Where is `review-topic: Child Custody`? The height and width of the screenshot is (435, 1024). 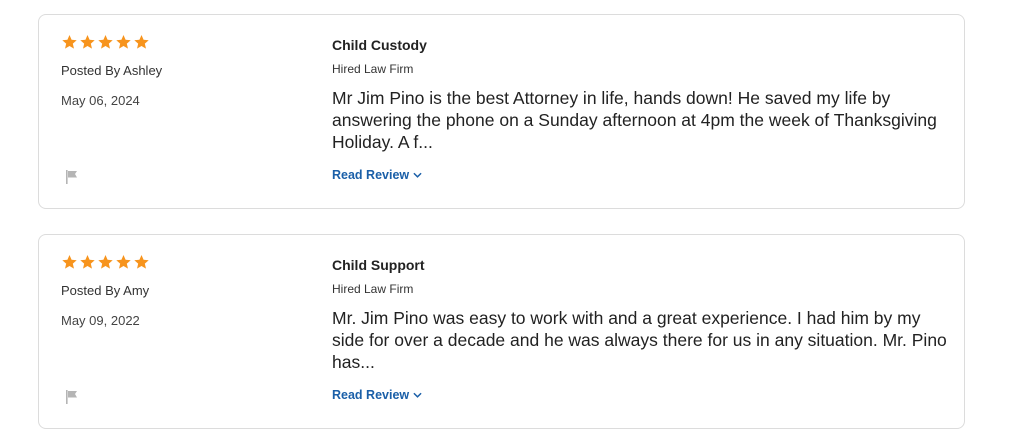
review-topic: Child Custody is located at coordinates (379, 45).